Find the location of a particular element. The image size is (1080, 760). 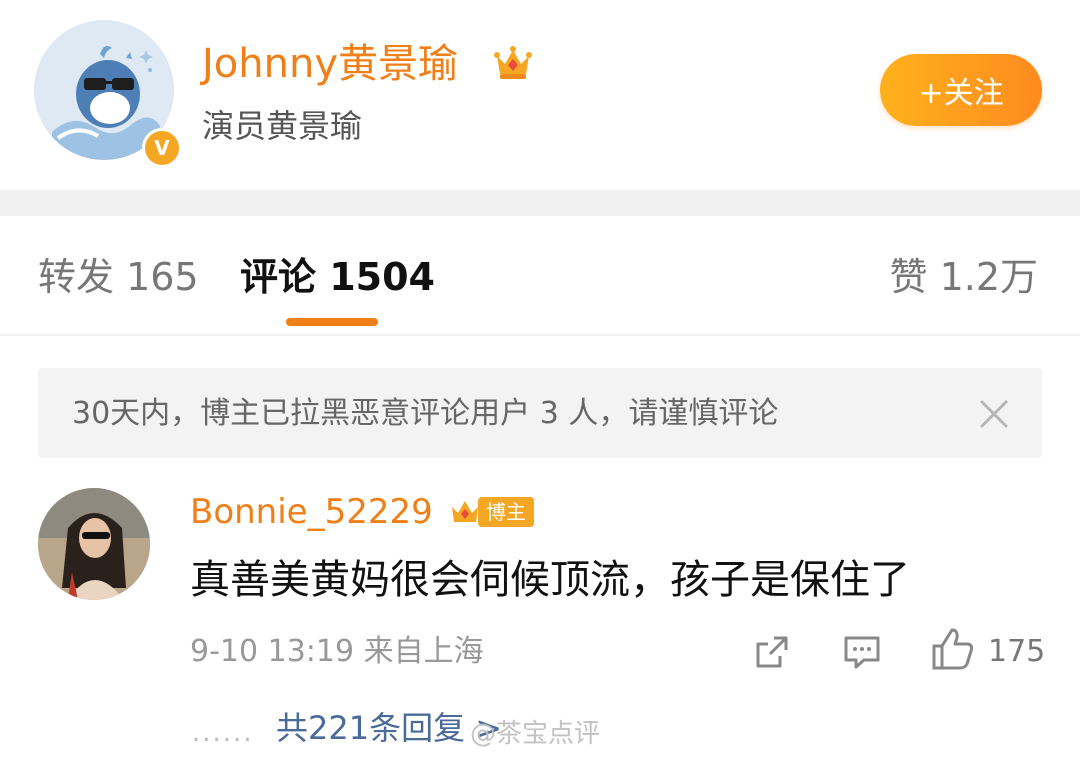

commenter-photo-icon is located at coordinates (94, 544).